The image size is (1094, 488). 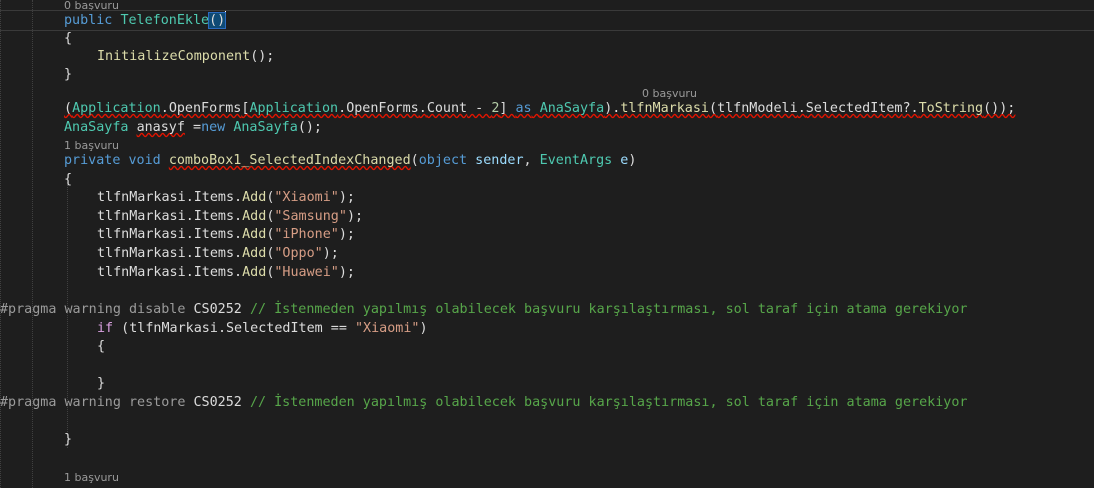 I want to click on string-literal: "Oppo", so click(x=298, y=253).